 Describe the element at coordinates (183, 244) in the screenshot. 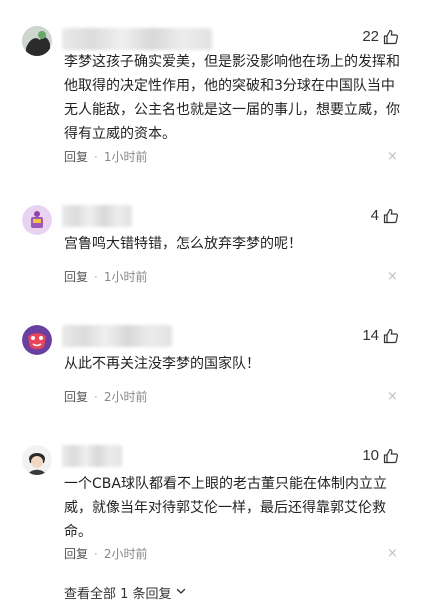

I see `comment-text: 宫鲁鸣大错特错，怎么放弃李梦的呢！` at that location.